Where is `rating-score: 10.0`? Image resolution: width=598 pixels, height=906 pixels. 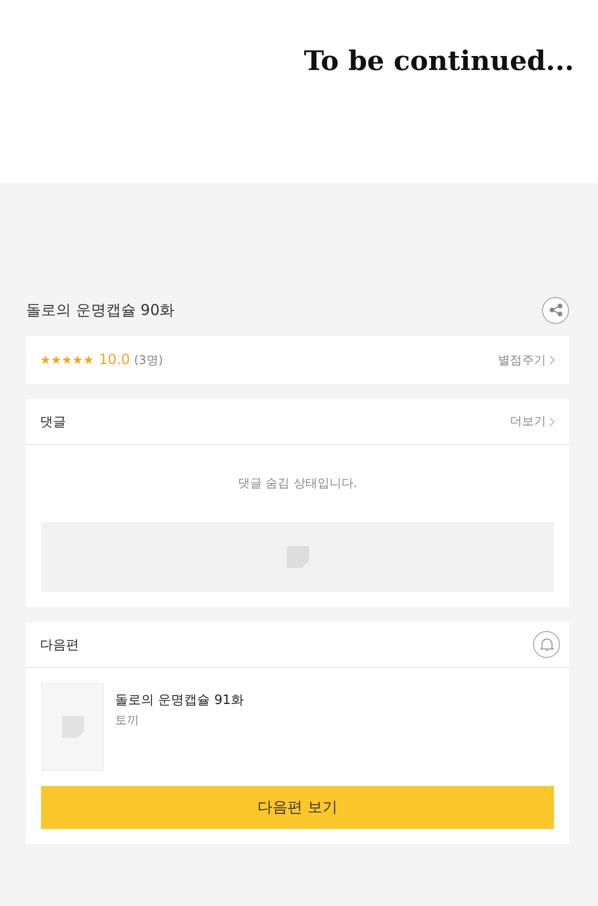 rating-score: 10.0 is located at coordinates (114, 360).